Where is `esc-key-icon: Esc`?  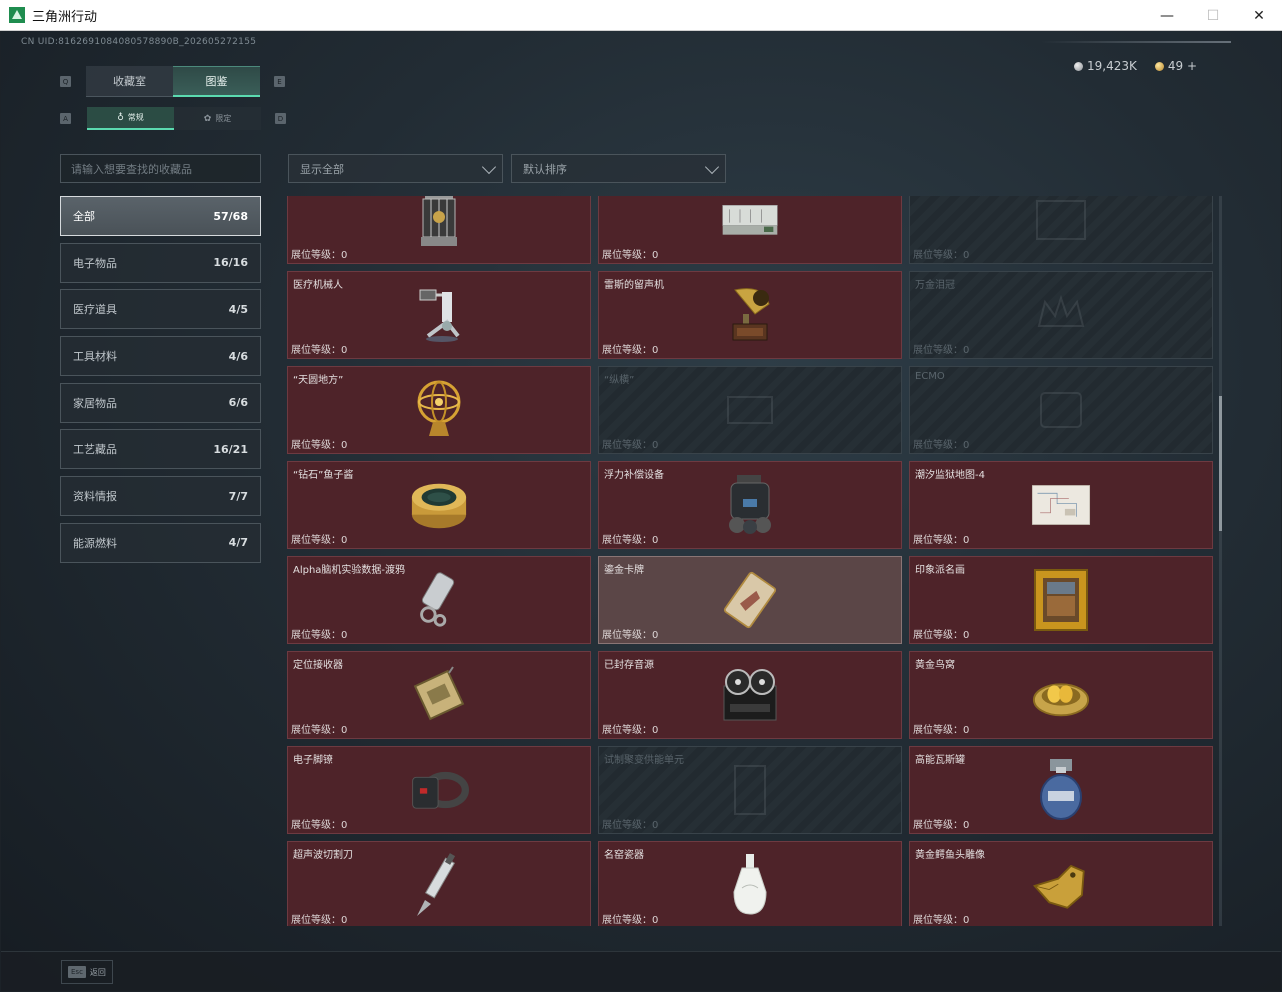 esc-key-icon: Esc is located at coordinates (77, 972).